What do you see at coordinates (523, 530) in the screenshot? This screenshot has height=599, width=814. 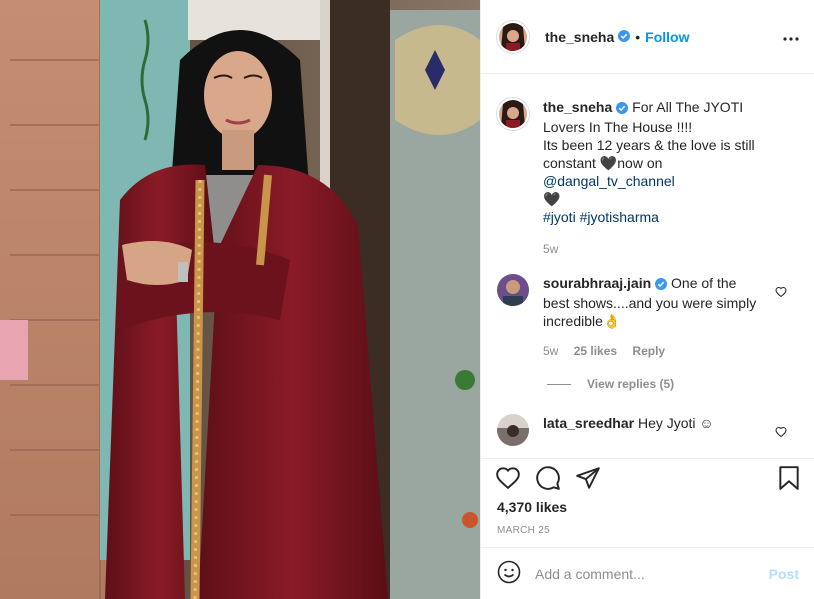 I see `post-date: MARCH 25` at bounding box center [523, 530].